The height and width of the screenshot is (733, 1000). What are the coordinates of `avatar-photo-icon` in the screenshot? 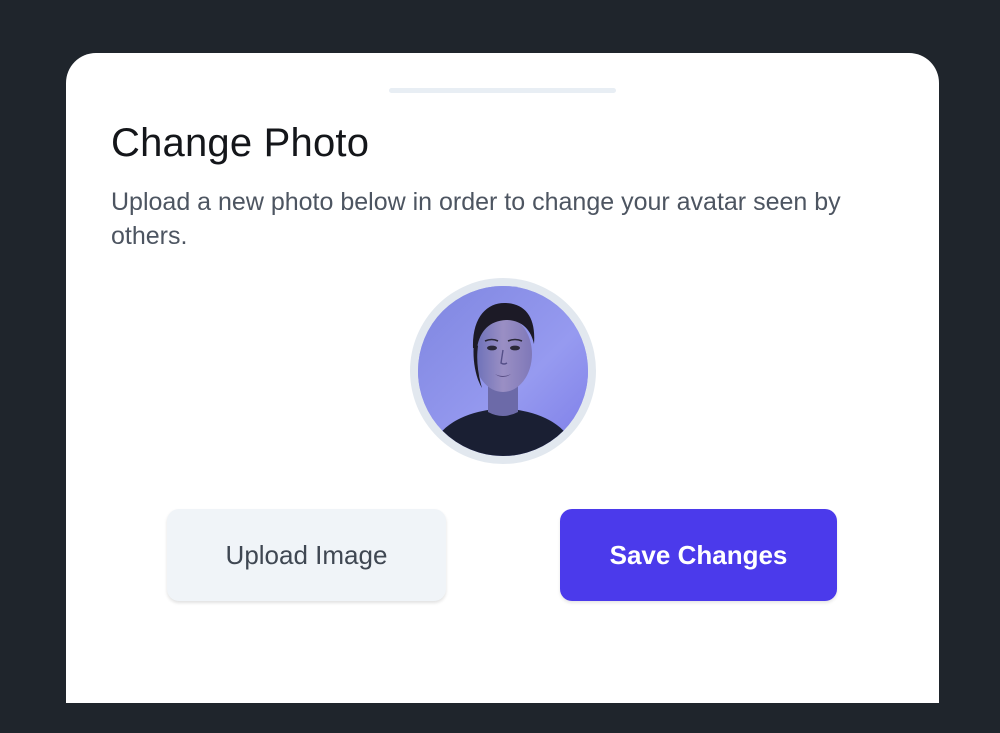 It's located at (503, 371).